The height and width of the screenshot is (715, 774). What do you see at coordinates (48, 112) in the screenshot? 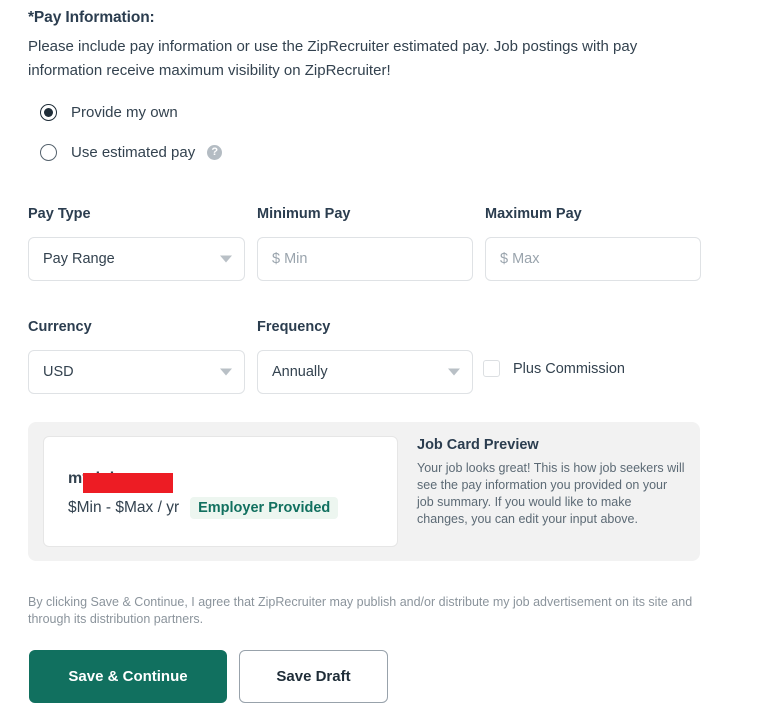
I see `radio-selected-icon` at bounding box center [48, 112].